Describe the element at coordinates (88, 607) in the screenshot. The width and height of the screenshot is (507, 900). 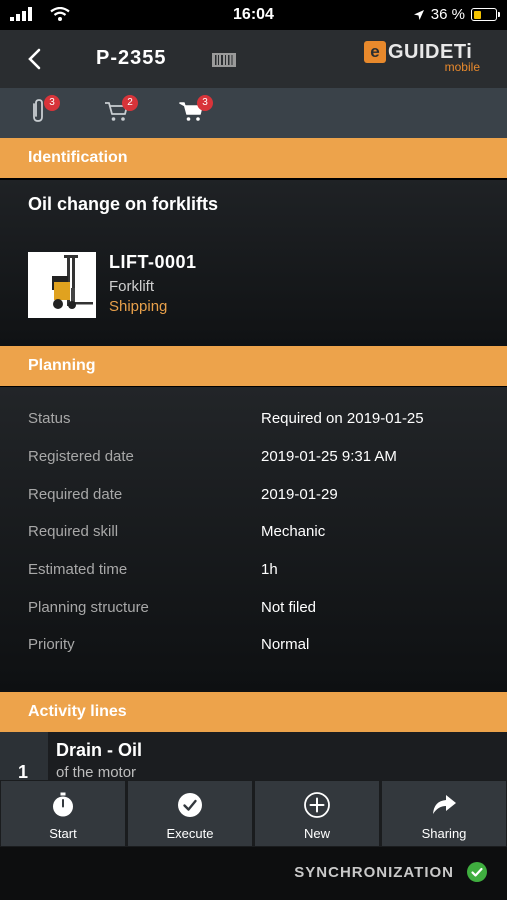
I see `planning-label: Planning structure` at that location.